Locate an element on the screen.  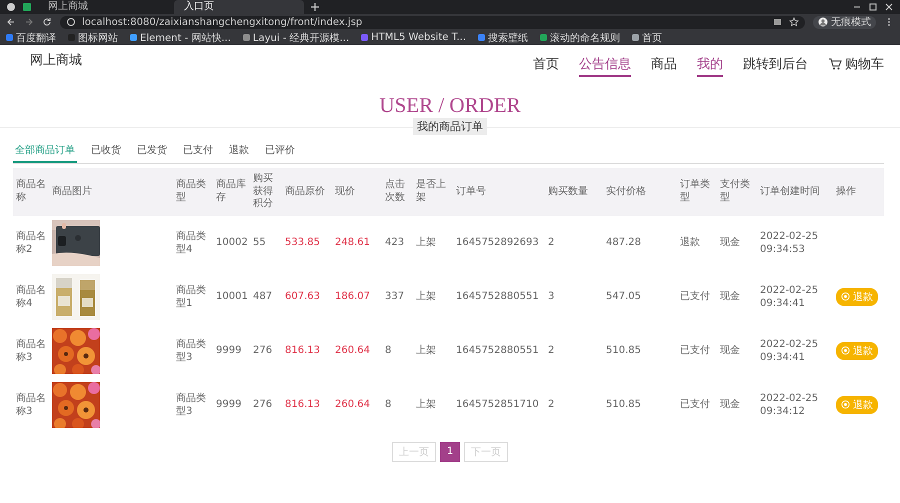
column-header: 商品类型 is located at coordinates (193, 192).